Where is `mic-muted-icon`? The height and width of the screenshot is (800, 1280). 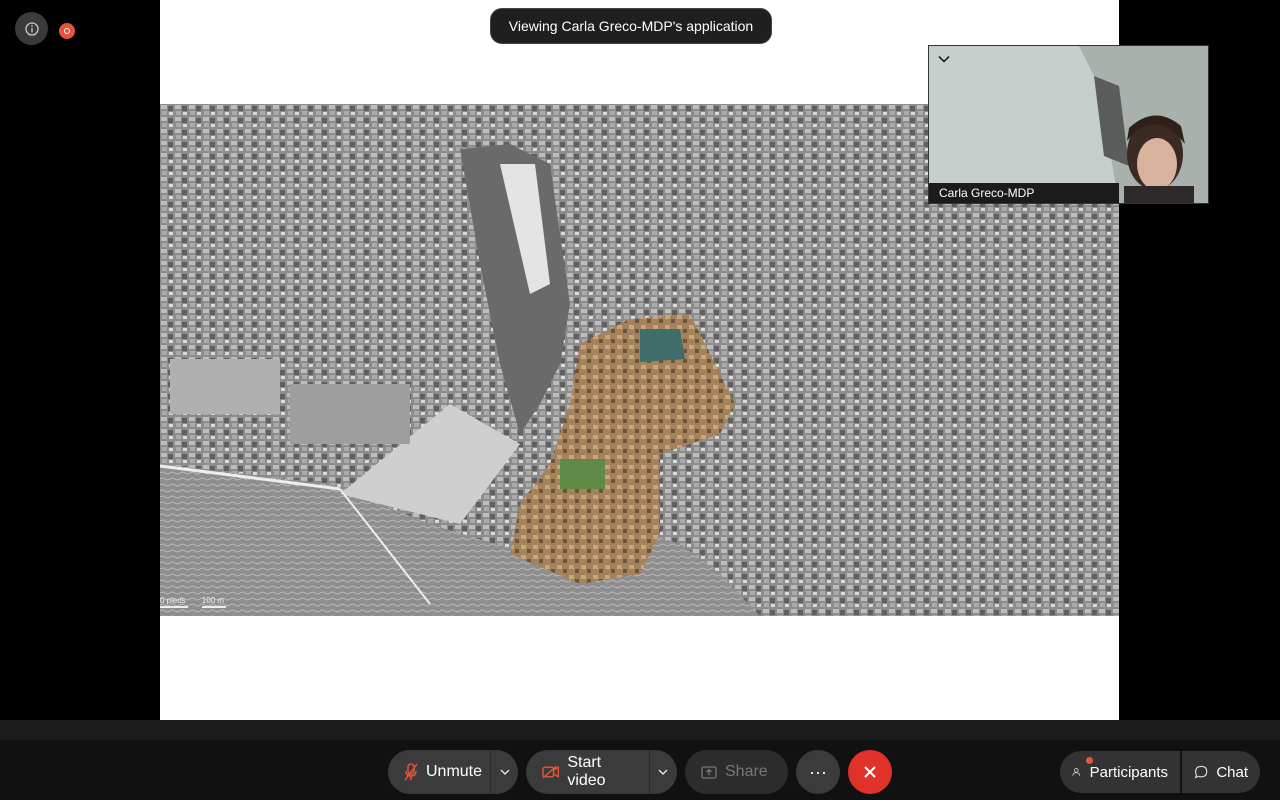 mic-muted-icon is located at coordinates (411, 772).